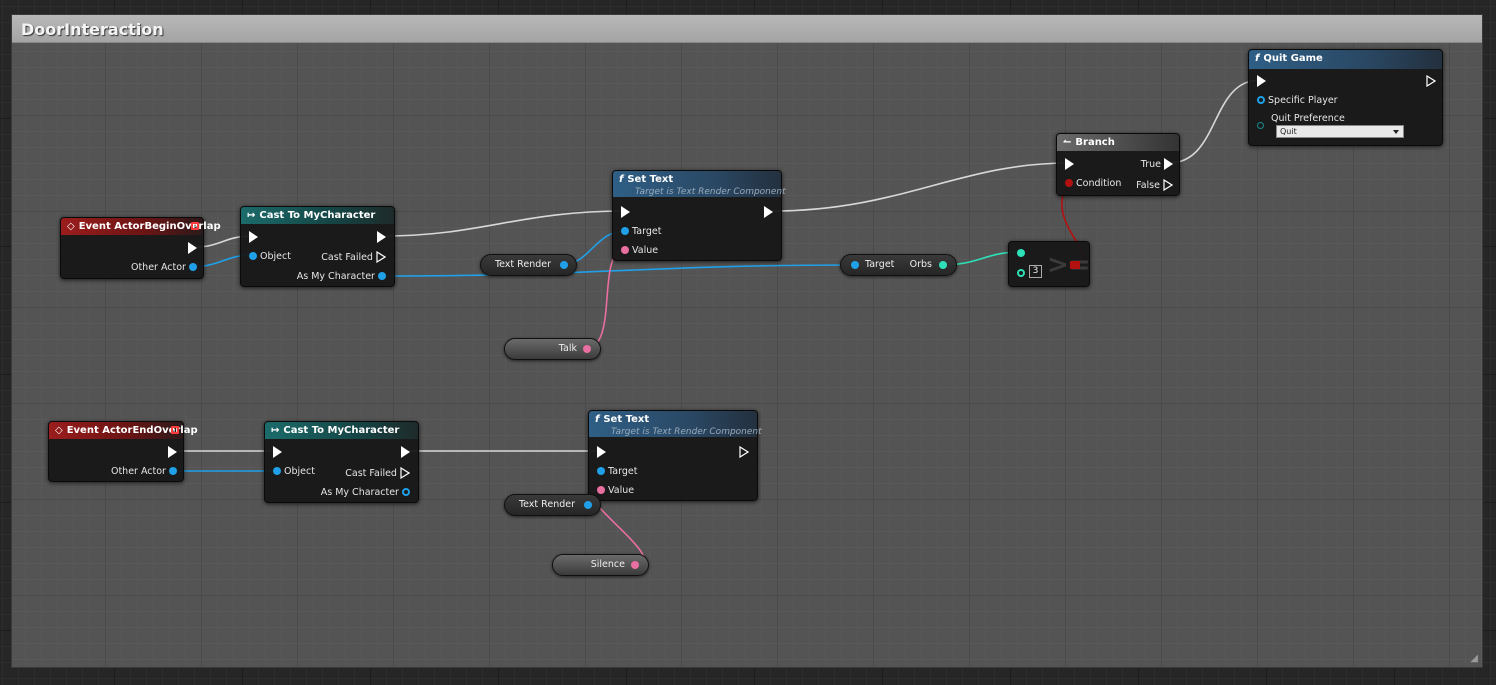  I want to click on comment-title: DoorInteraction, so click(747, 29).